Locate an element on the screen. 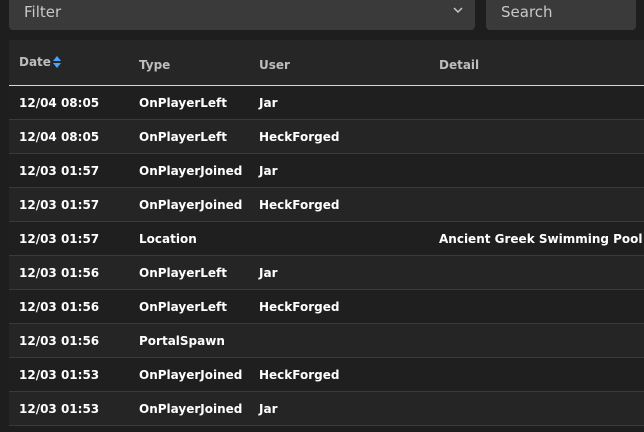 This screenshot has height=432, width=644. table-header: Date Type User Detail is located at coordinates (326, 63).